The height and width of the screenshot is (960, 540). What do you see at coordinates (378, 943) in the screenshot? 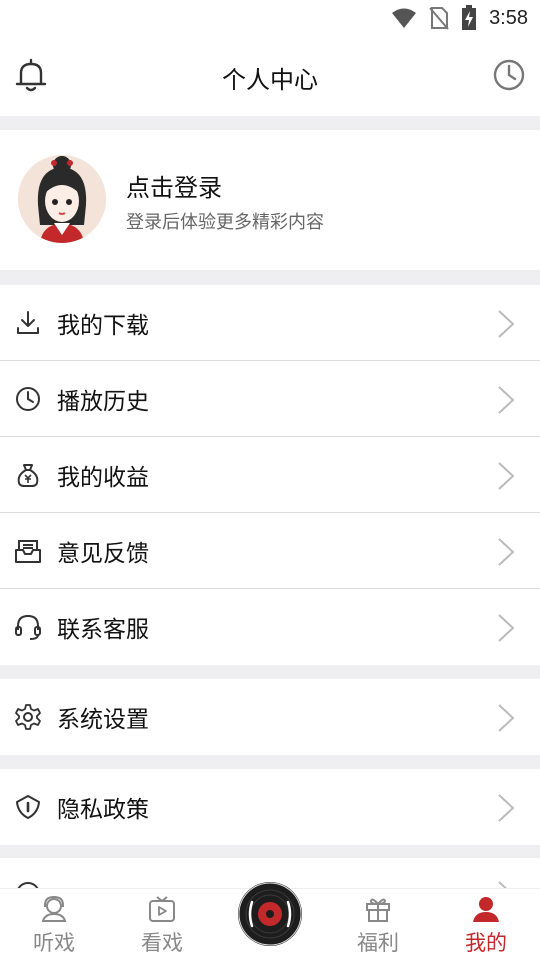
I see `tab-label: 福利` at bounding box center [378, 943].